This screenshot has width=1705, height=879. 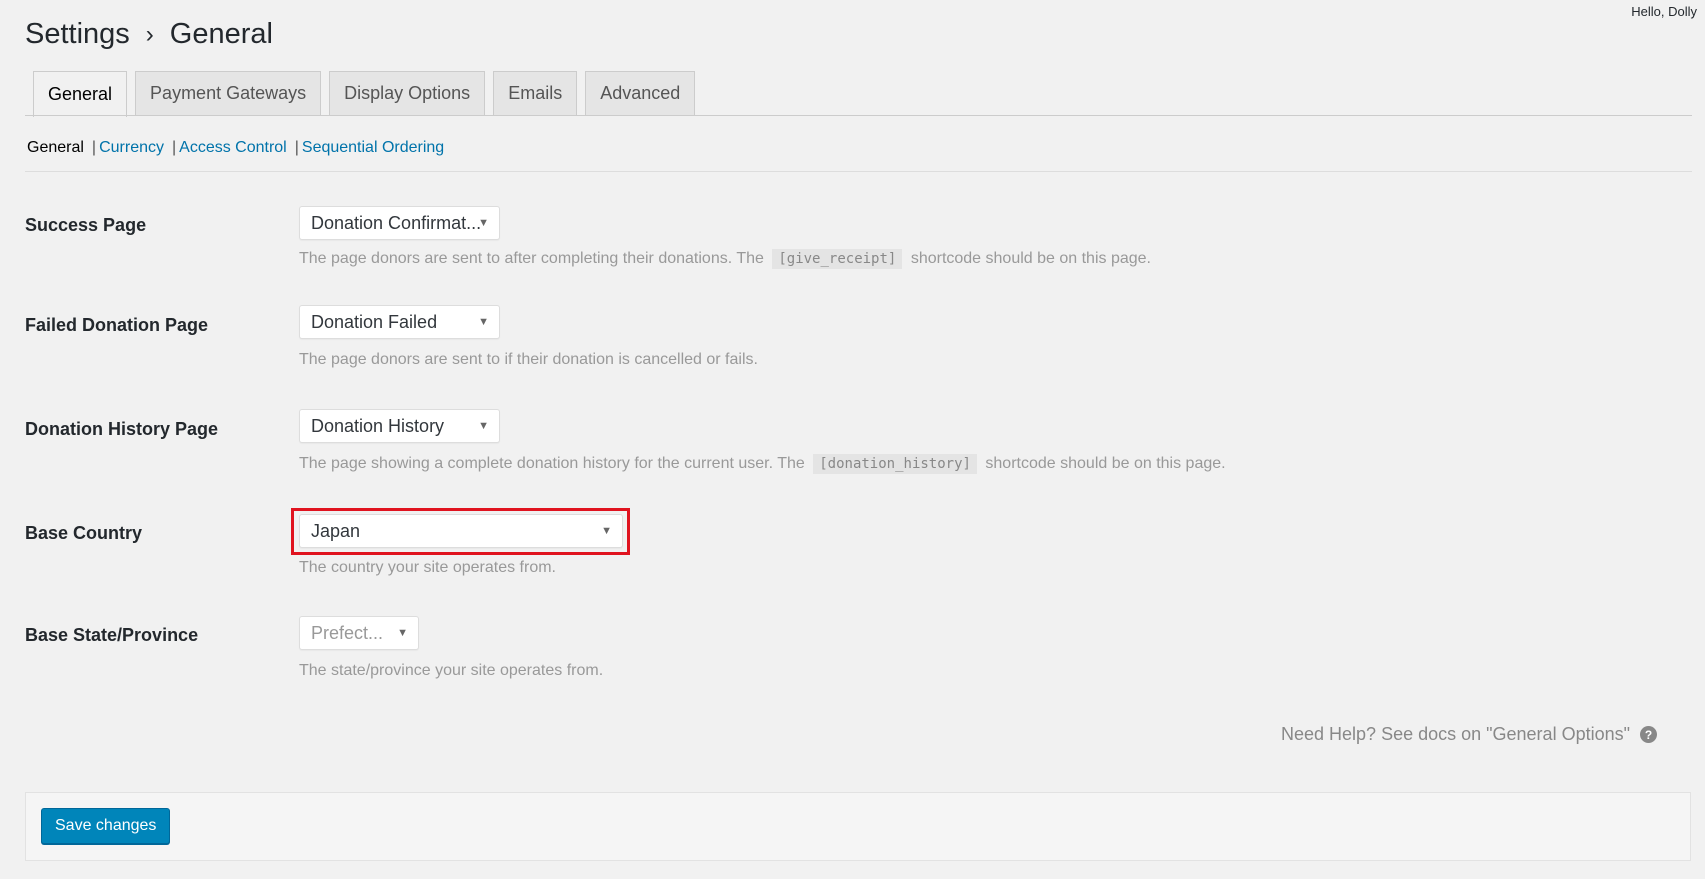 I want to click on failed-page-value: Donation Failed, so click(x=374, y=321).